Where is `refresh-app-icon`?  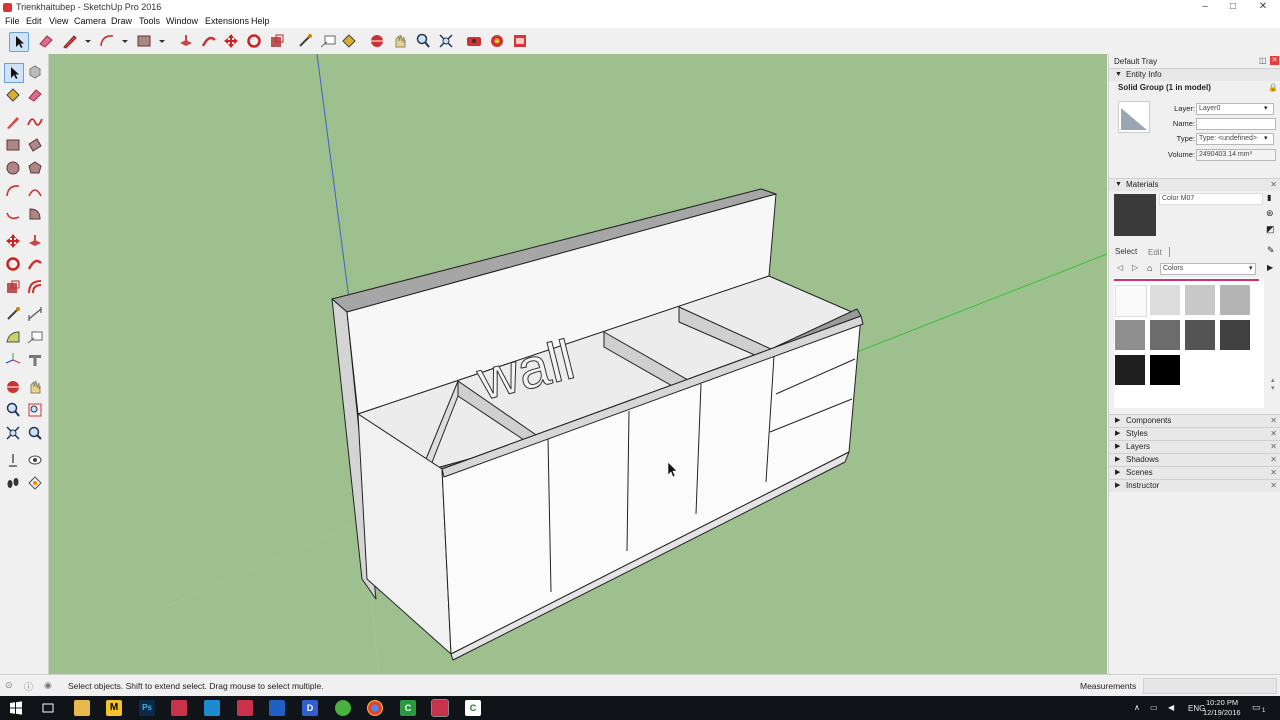
refresh-app-icon is located at coordinates (343, 708).